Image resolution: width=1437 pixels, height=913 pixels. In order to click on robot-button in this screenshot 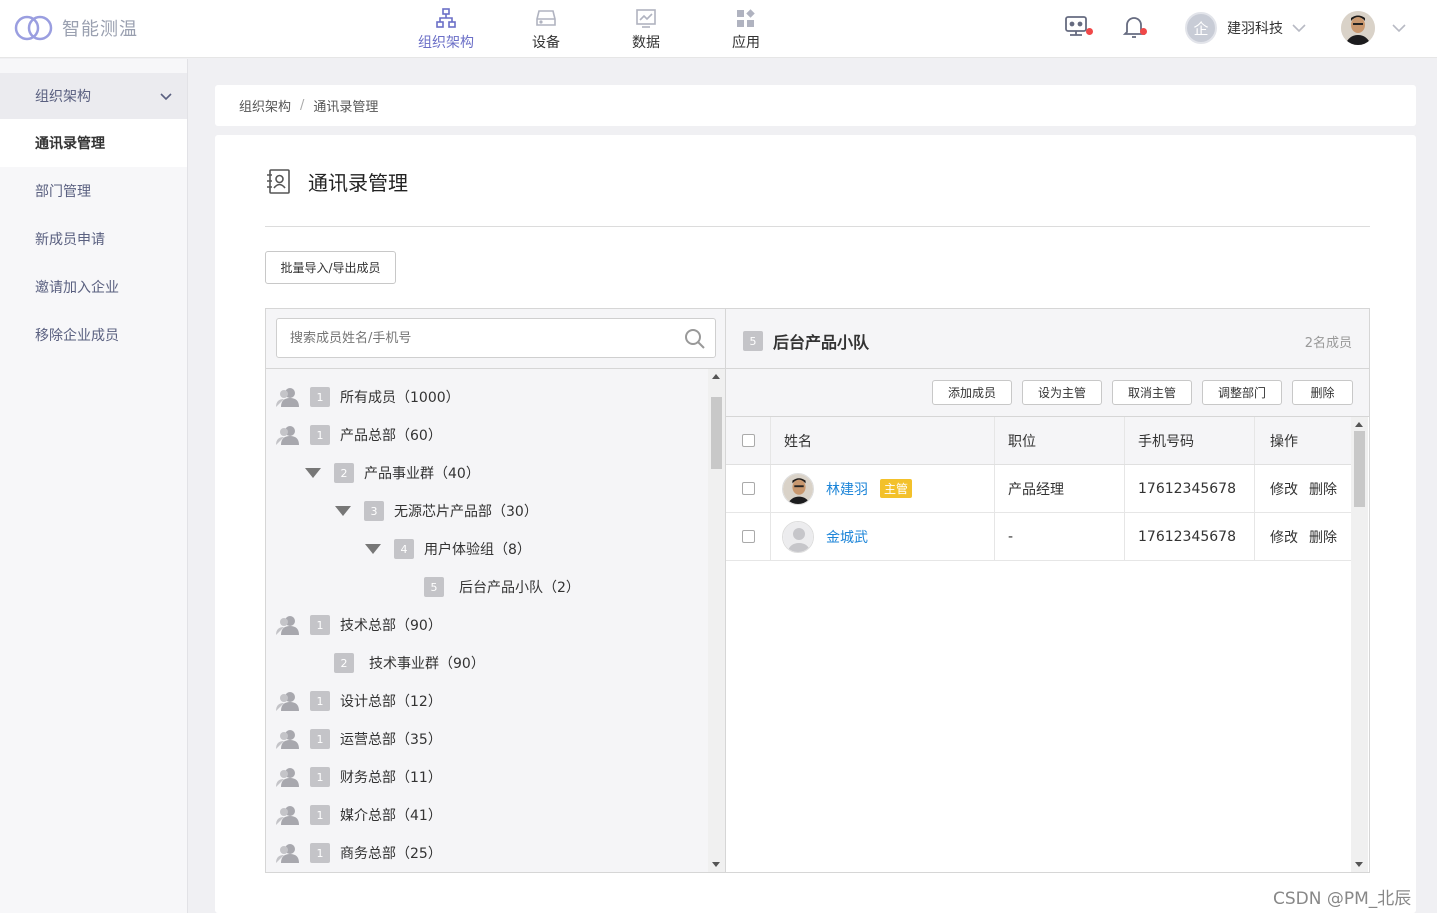, I will do `click(1078, 29)`.